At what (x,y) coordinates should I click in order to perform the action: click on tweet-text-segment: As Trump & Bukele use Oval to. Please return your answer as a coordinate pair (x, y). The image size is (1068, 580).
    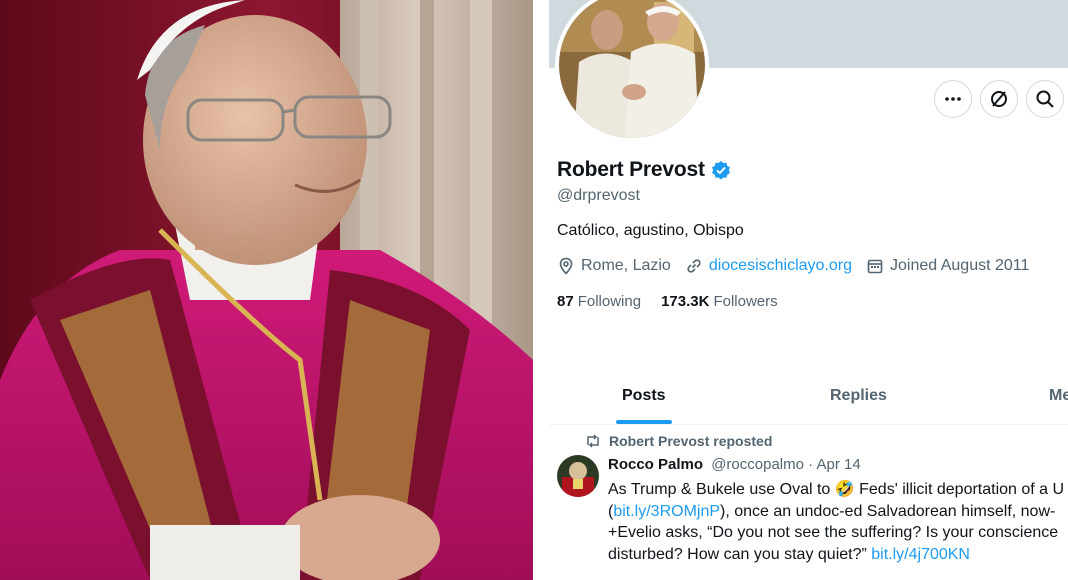
    Looking at the image, I should click on (721, 489).